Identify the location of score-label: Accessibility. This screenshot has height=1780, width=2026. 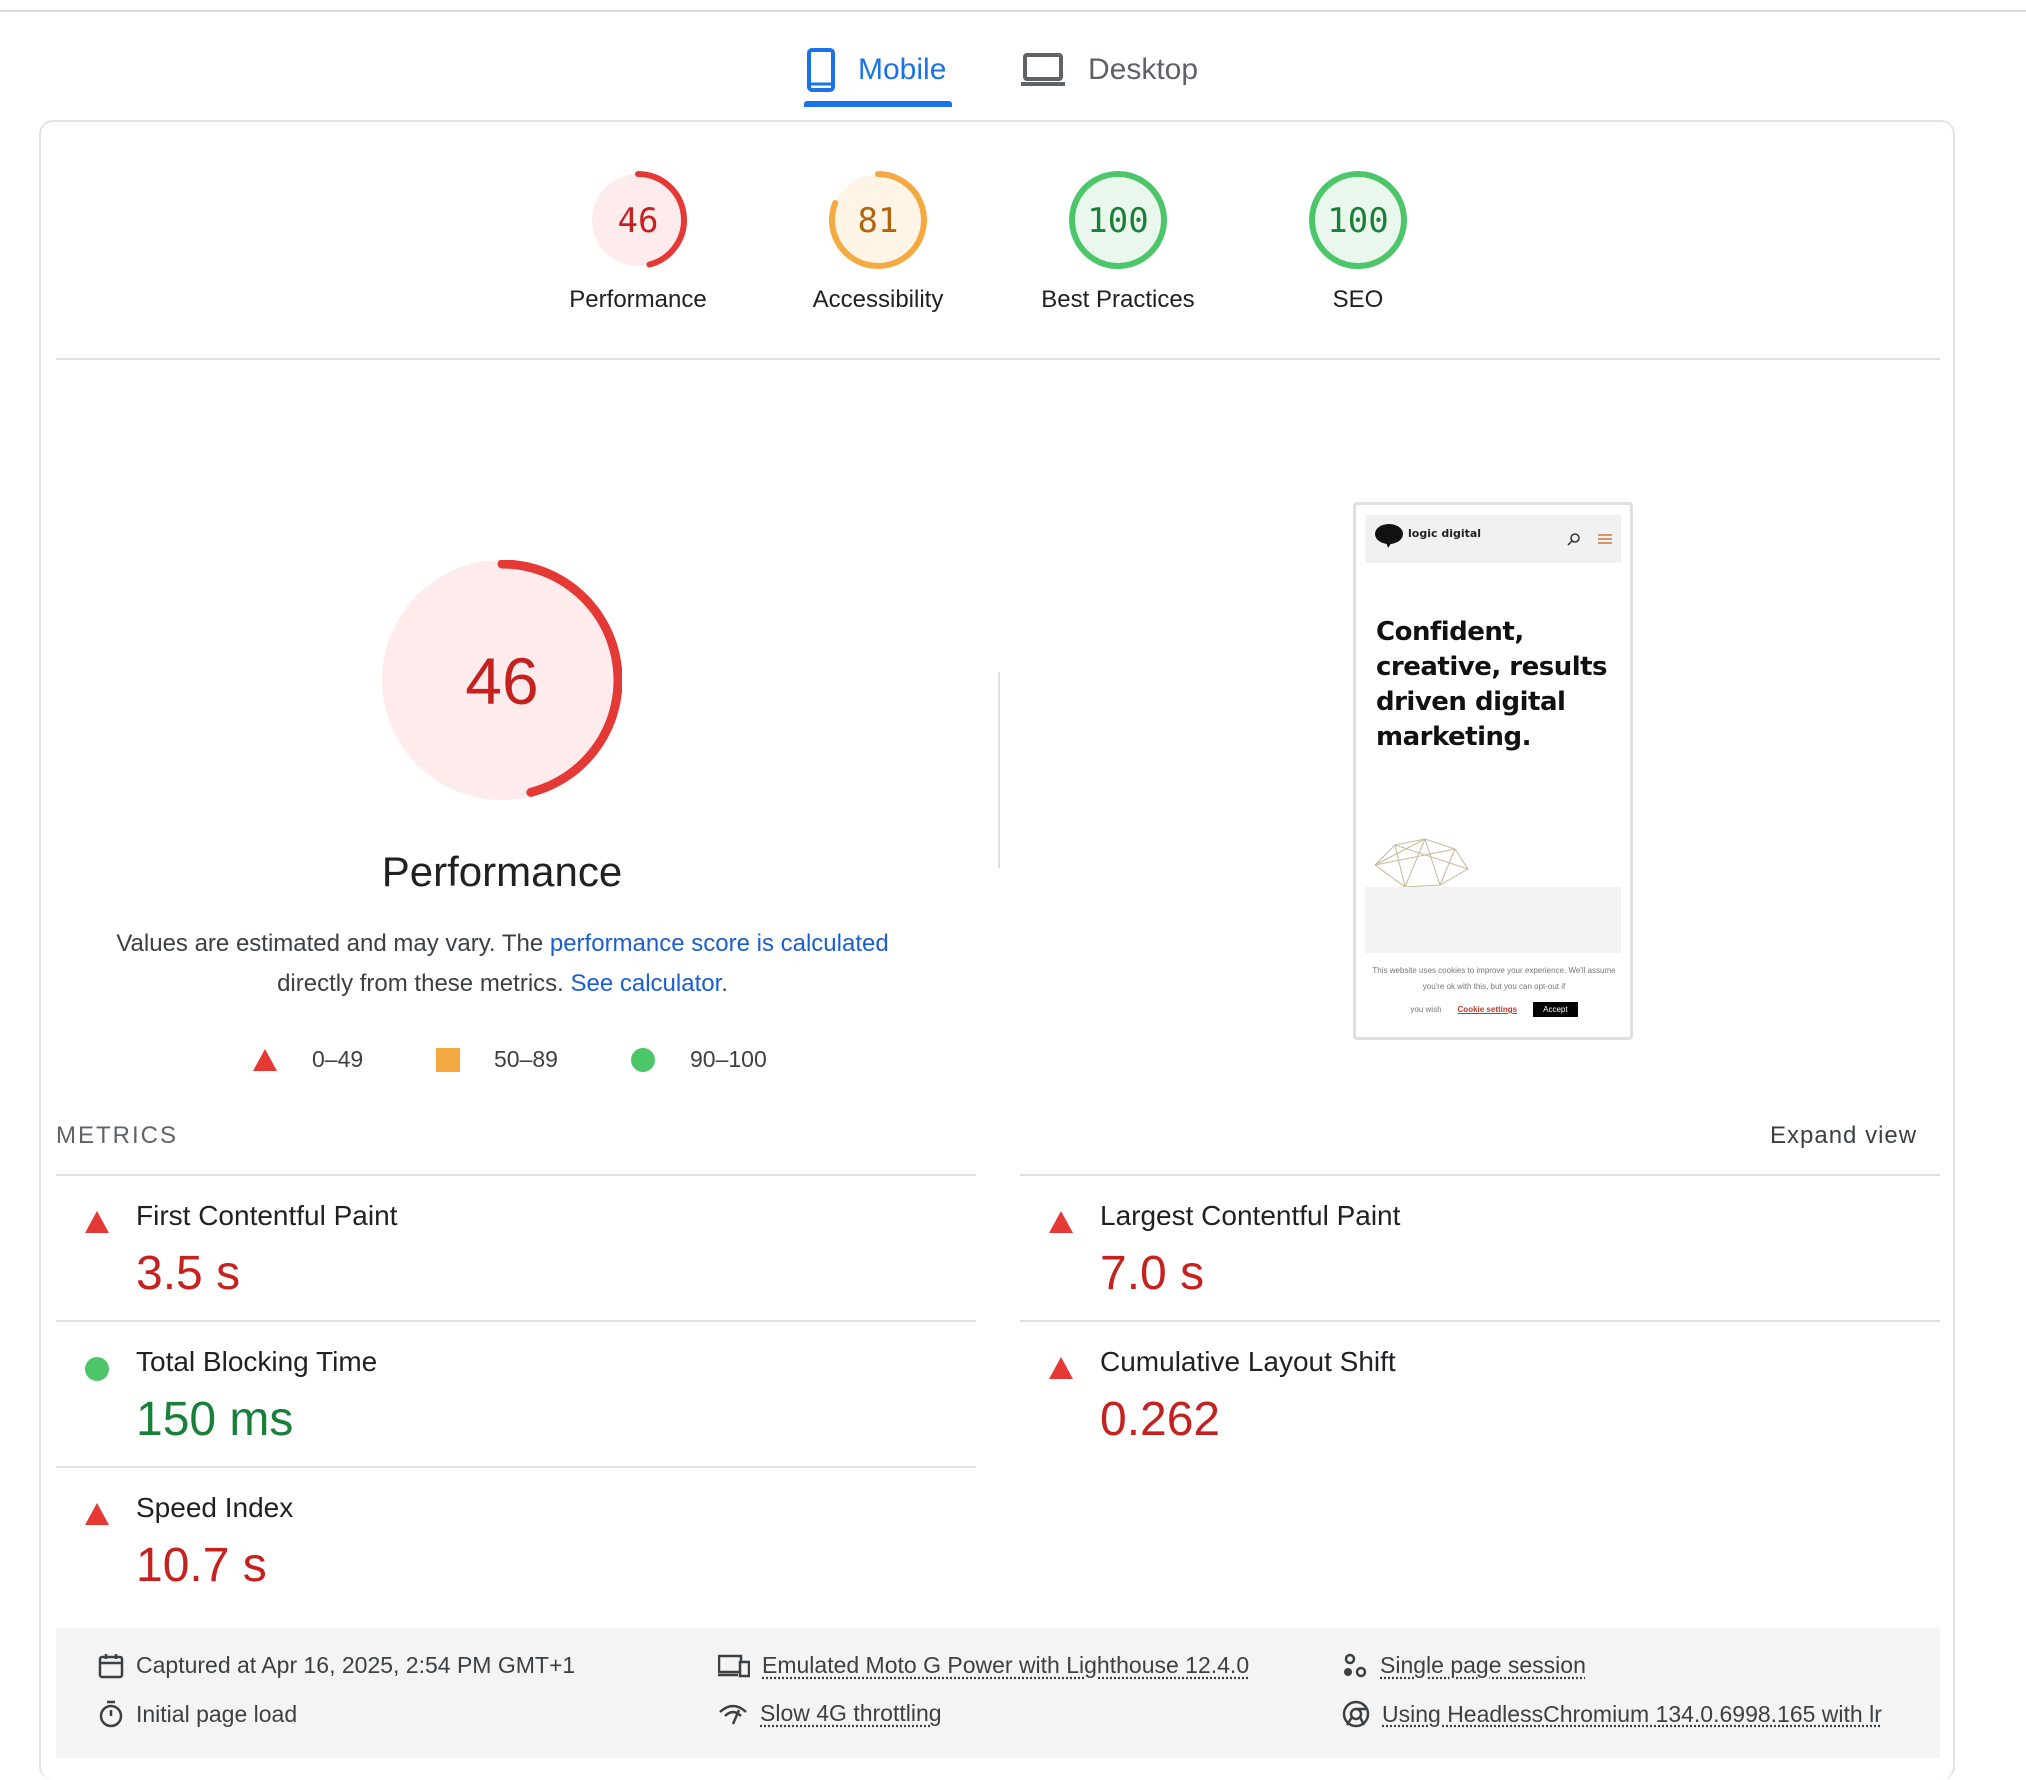
(878, 299).